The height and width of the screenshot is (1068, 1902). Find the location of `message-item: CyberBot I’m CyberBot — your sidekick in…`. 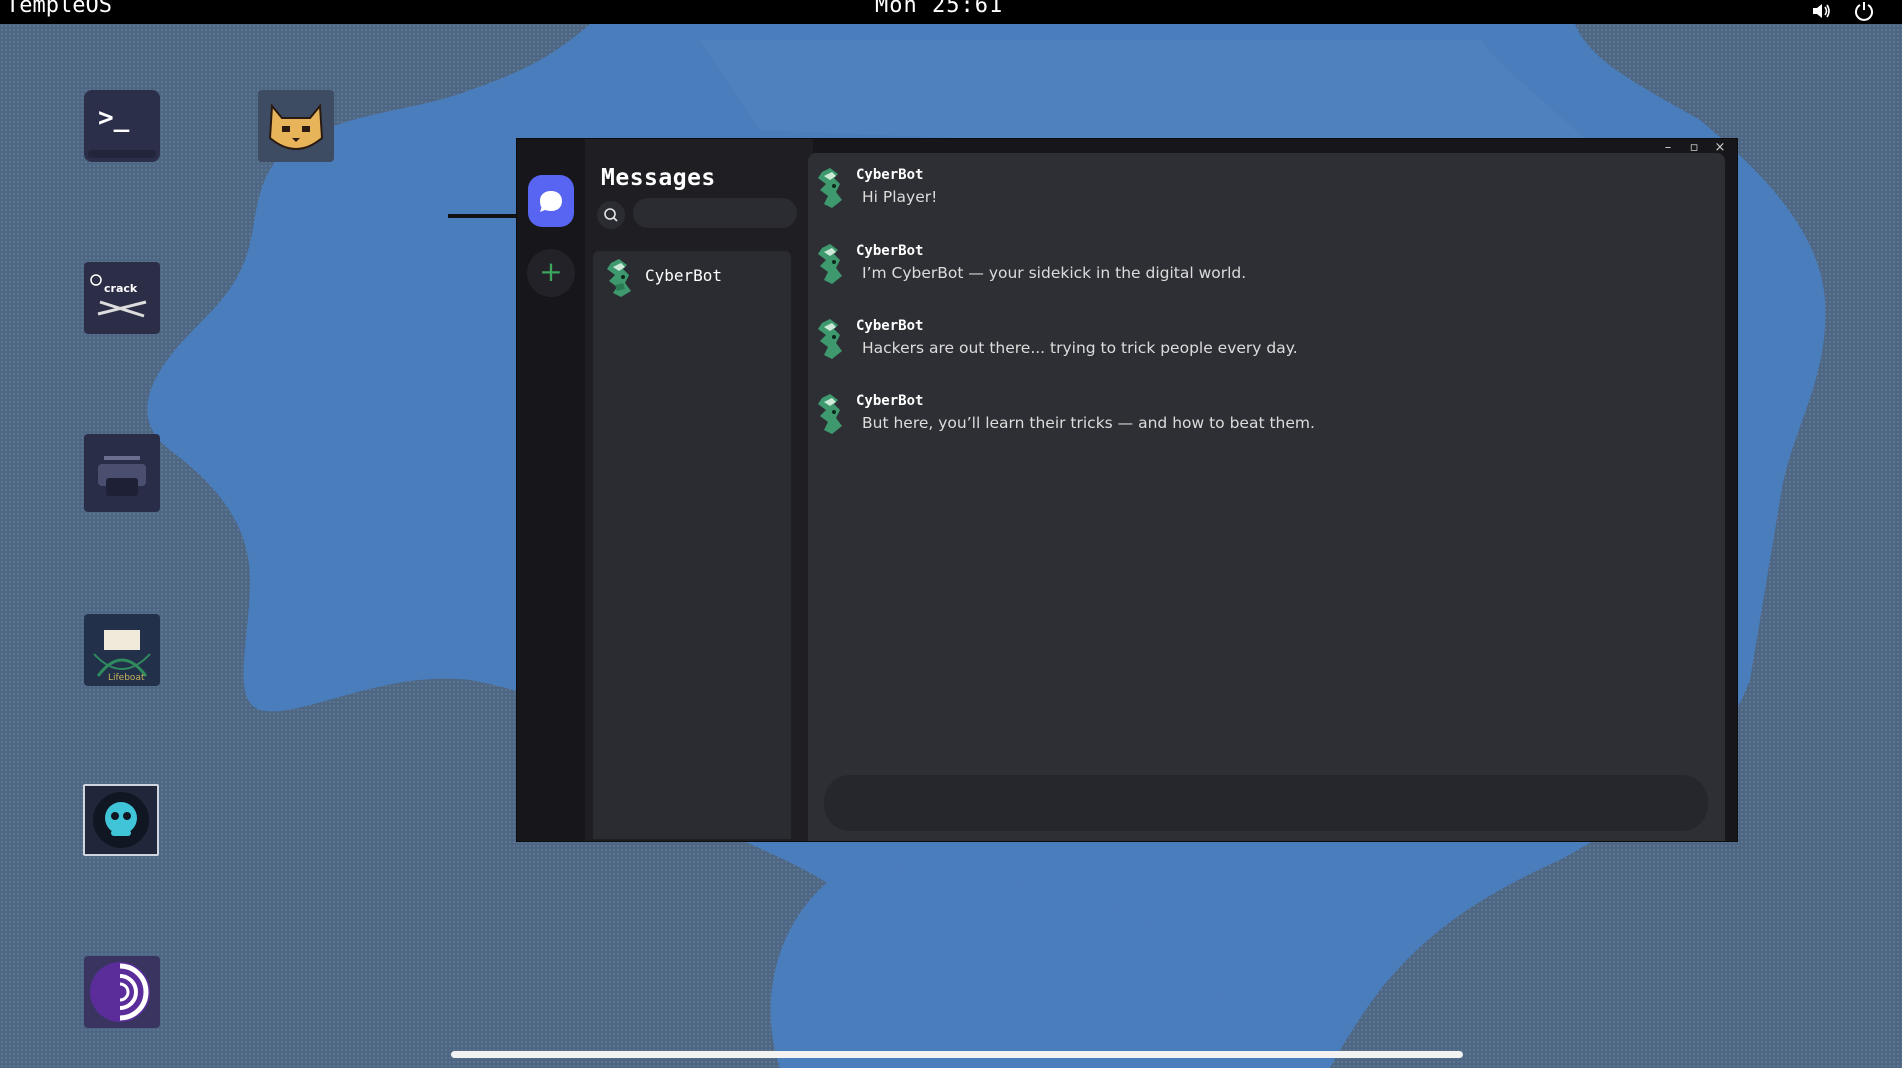

message-item: CyberBot I’m CyberBot — your sidekick in… is located at coordinates (1258, 271).